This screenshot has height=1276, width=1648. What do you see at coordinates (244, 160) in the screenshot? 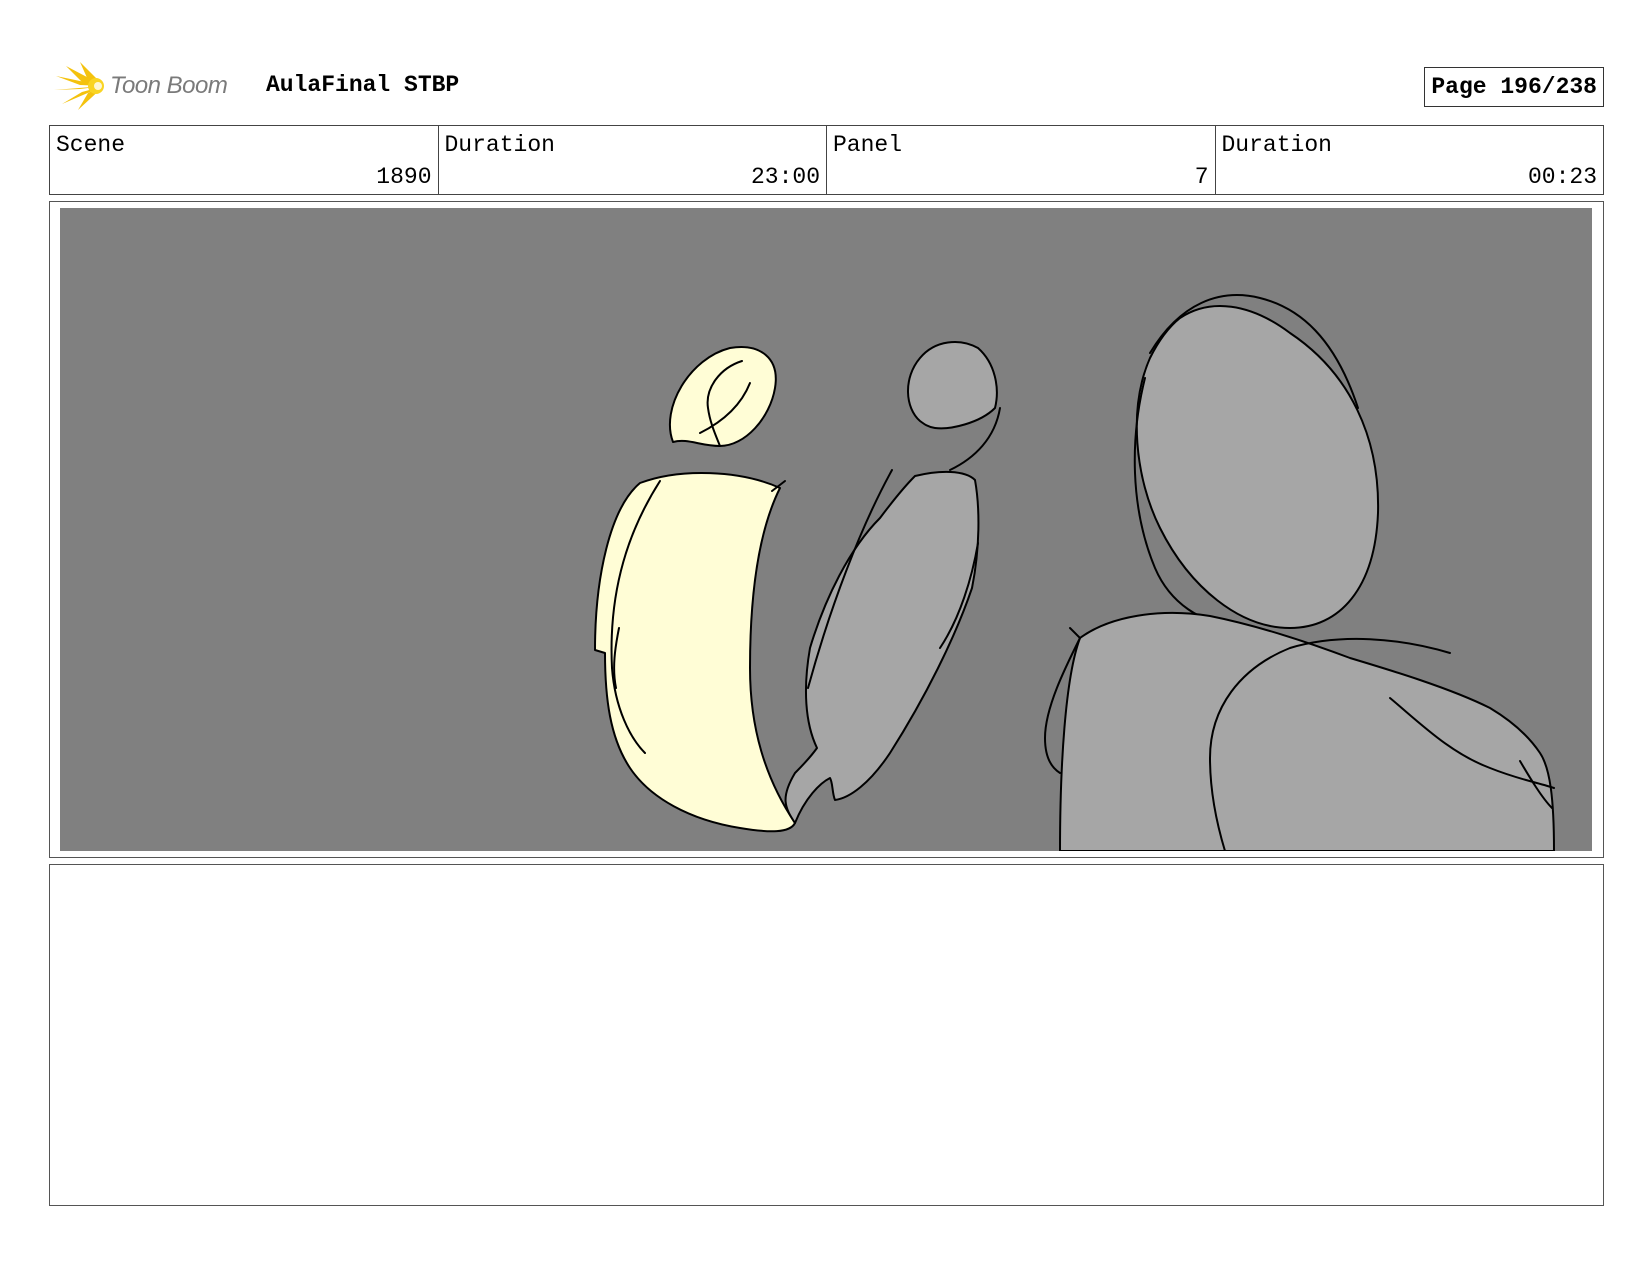
I see `scene-cell: Scene 1890` at bounding box center [244, 160].